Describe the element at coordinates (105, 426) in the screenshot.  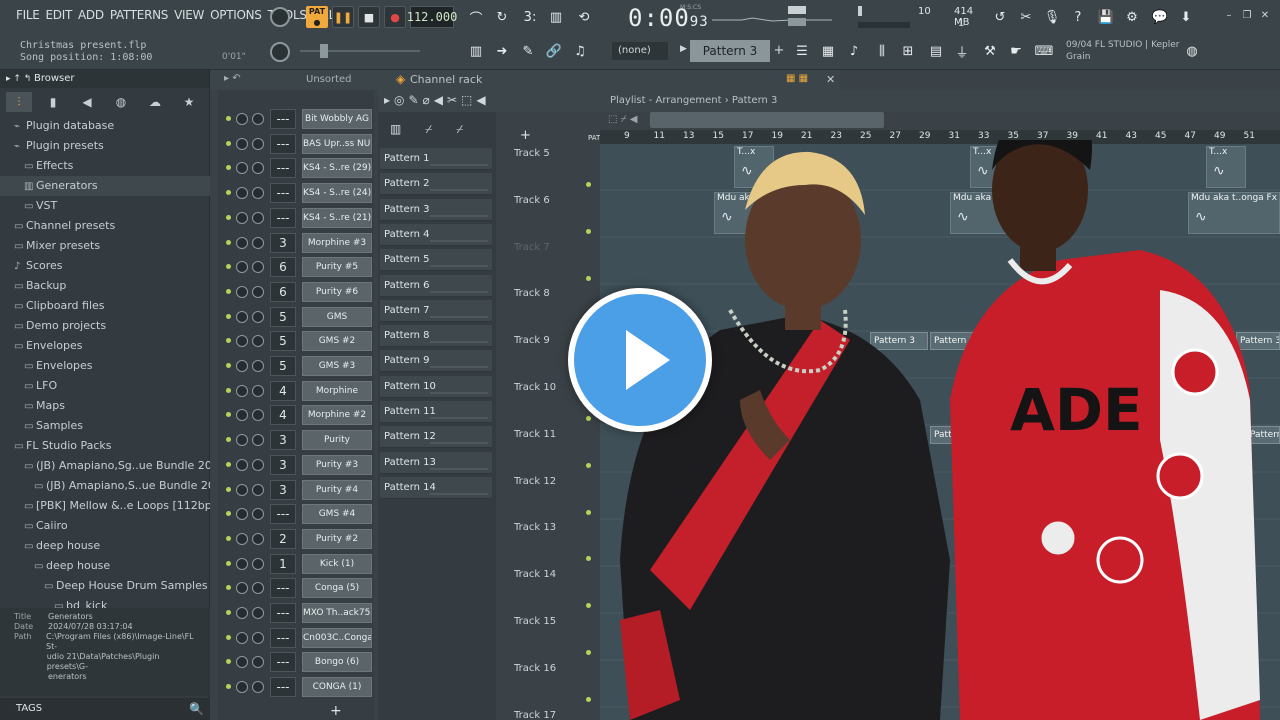
I see `browser-item: ▭ Samples` at that location.